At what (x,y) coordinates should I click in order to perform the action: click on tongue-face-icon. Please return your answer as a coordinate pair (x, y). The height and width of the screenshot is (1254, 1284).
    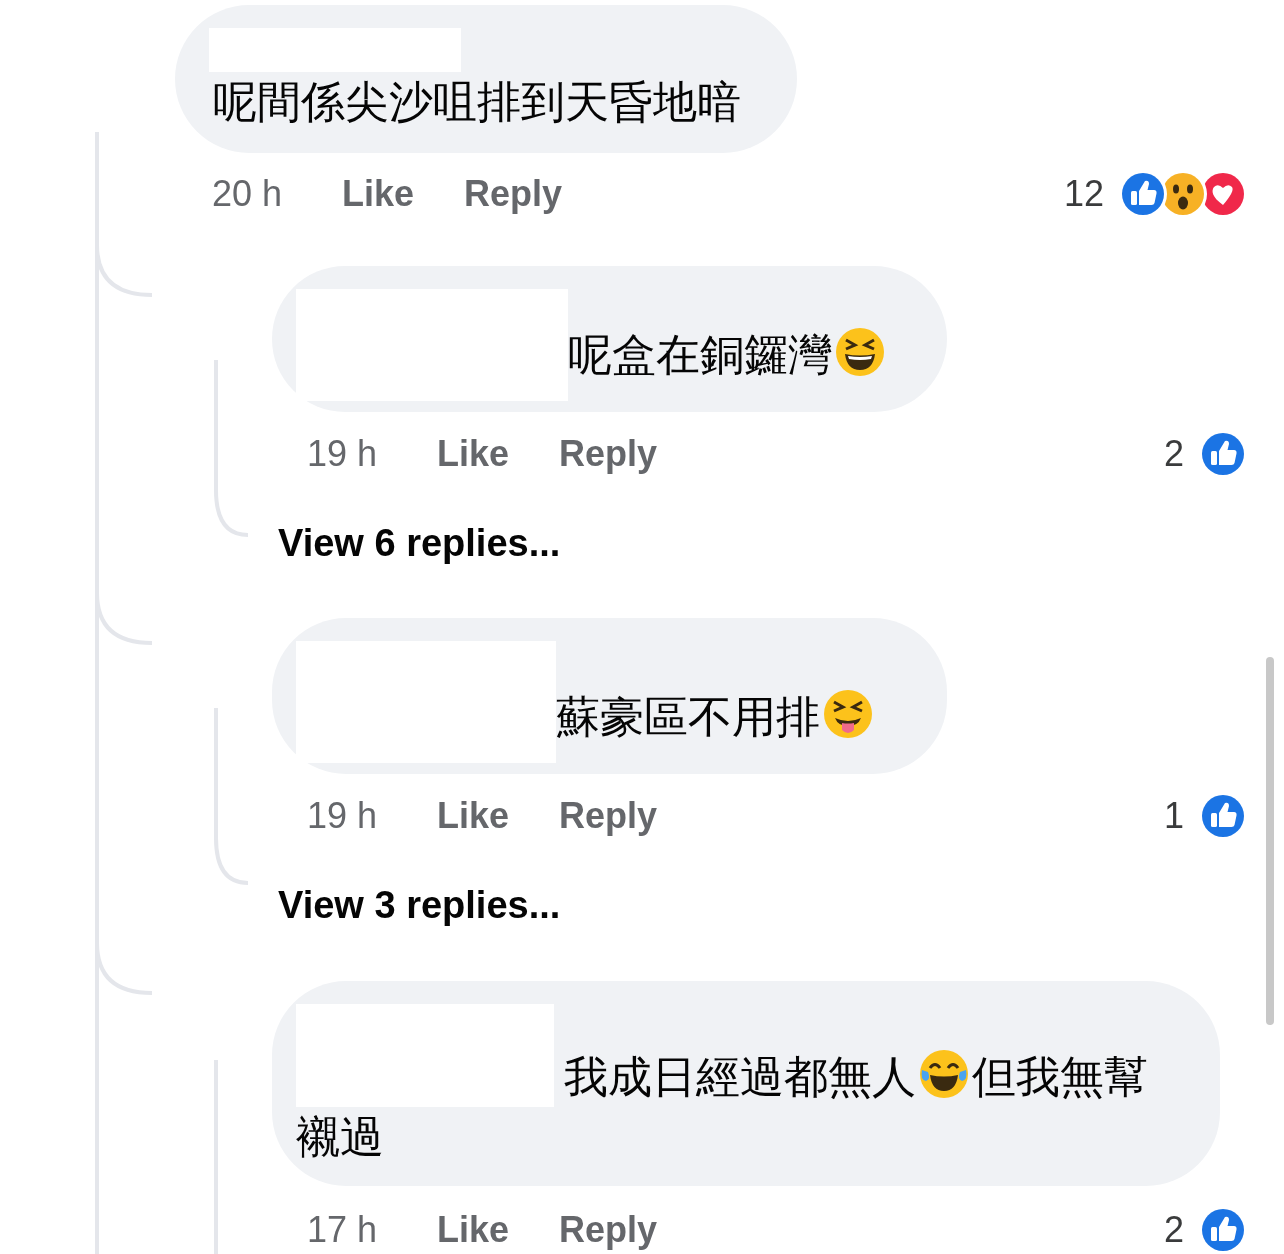
    Looking at the image, I should click on (848, 714).